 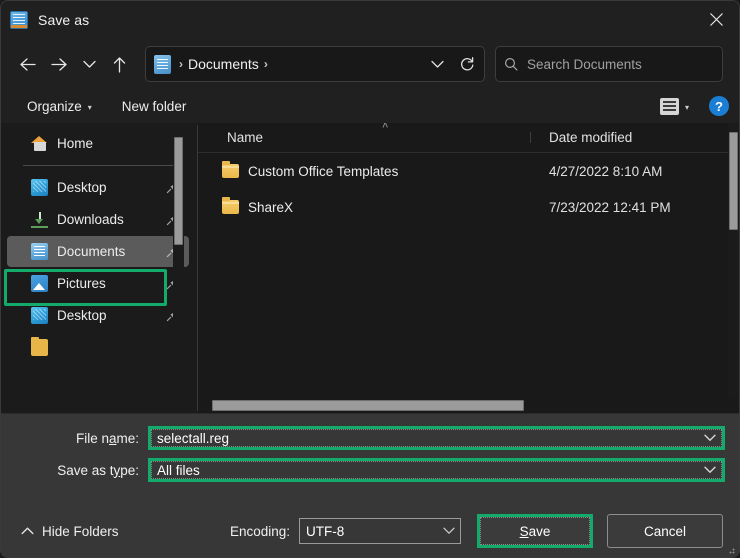 I want to click on sidebar-item-downloads: Downloads, so click(x=98, y=219).